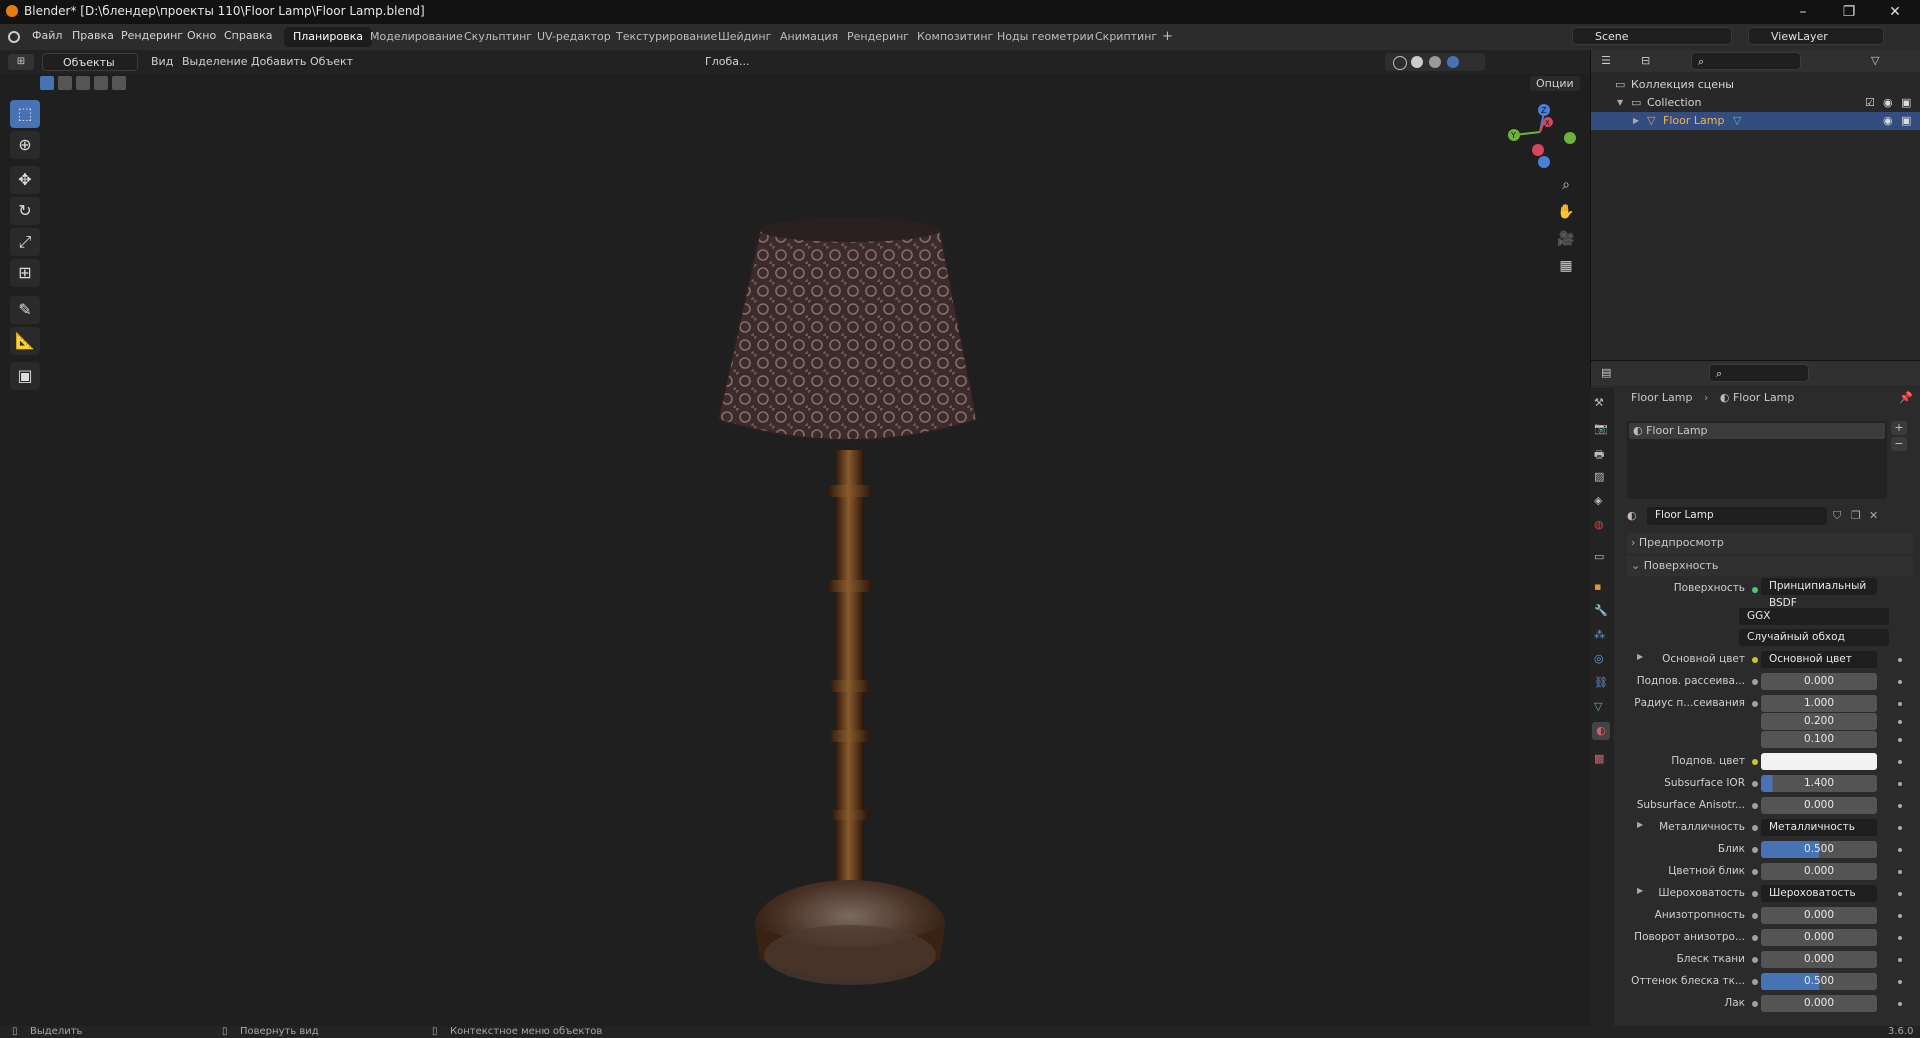  I want to click on transform-tool-icon: ⊞, so click(25, 273).